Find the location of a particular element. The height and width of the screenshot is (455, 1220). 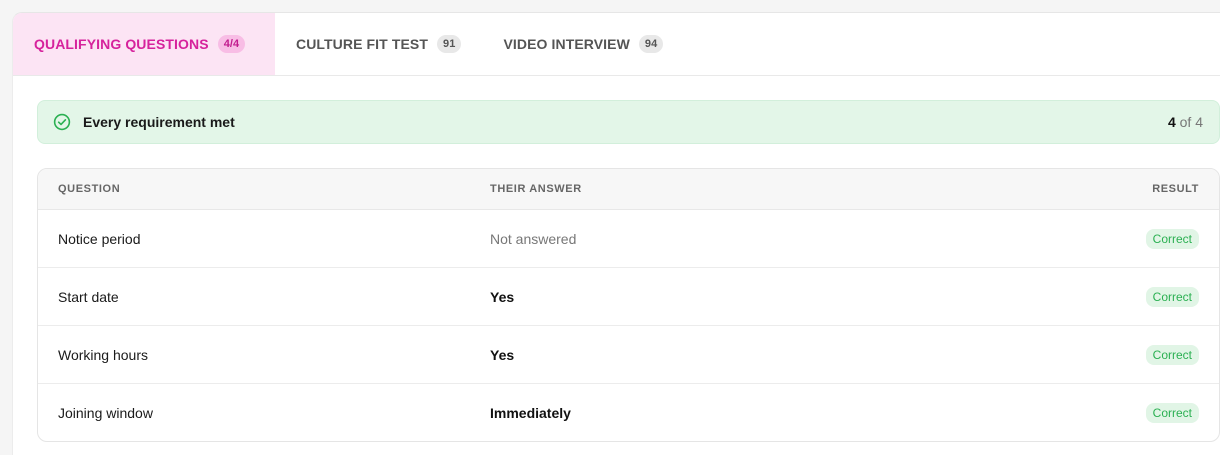

summary-message: Every requirement met is located at coordinates (159, 122).